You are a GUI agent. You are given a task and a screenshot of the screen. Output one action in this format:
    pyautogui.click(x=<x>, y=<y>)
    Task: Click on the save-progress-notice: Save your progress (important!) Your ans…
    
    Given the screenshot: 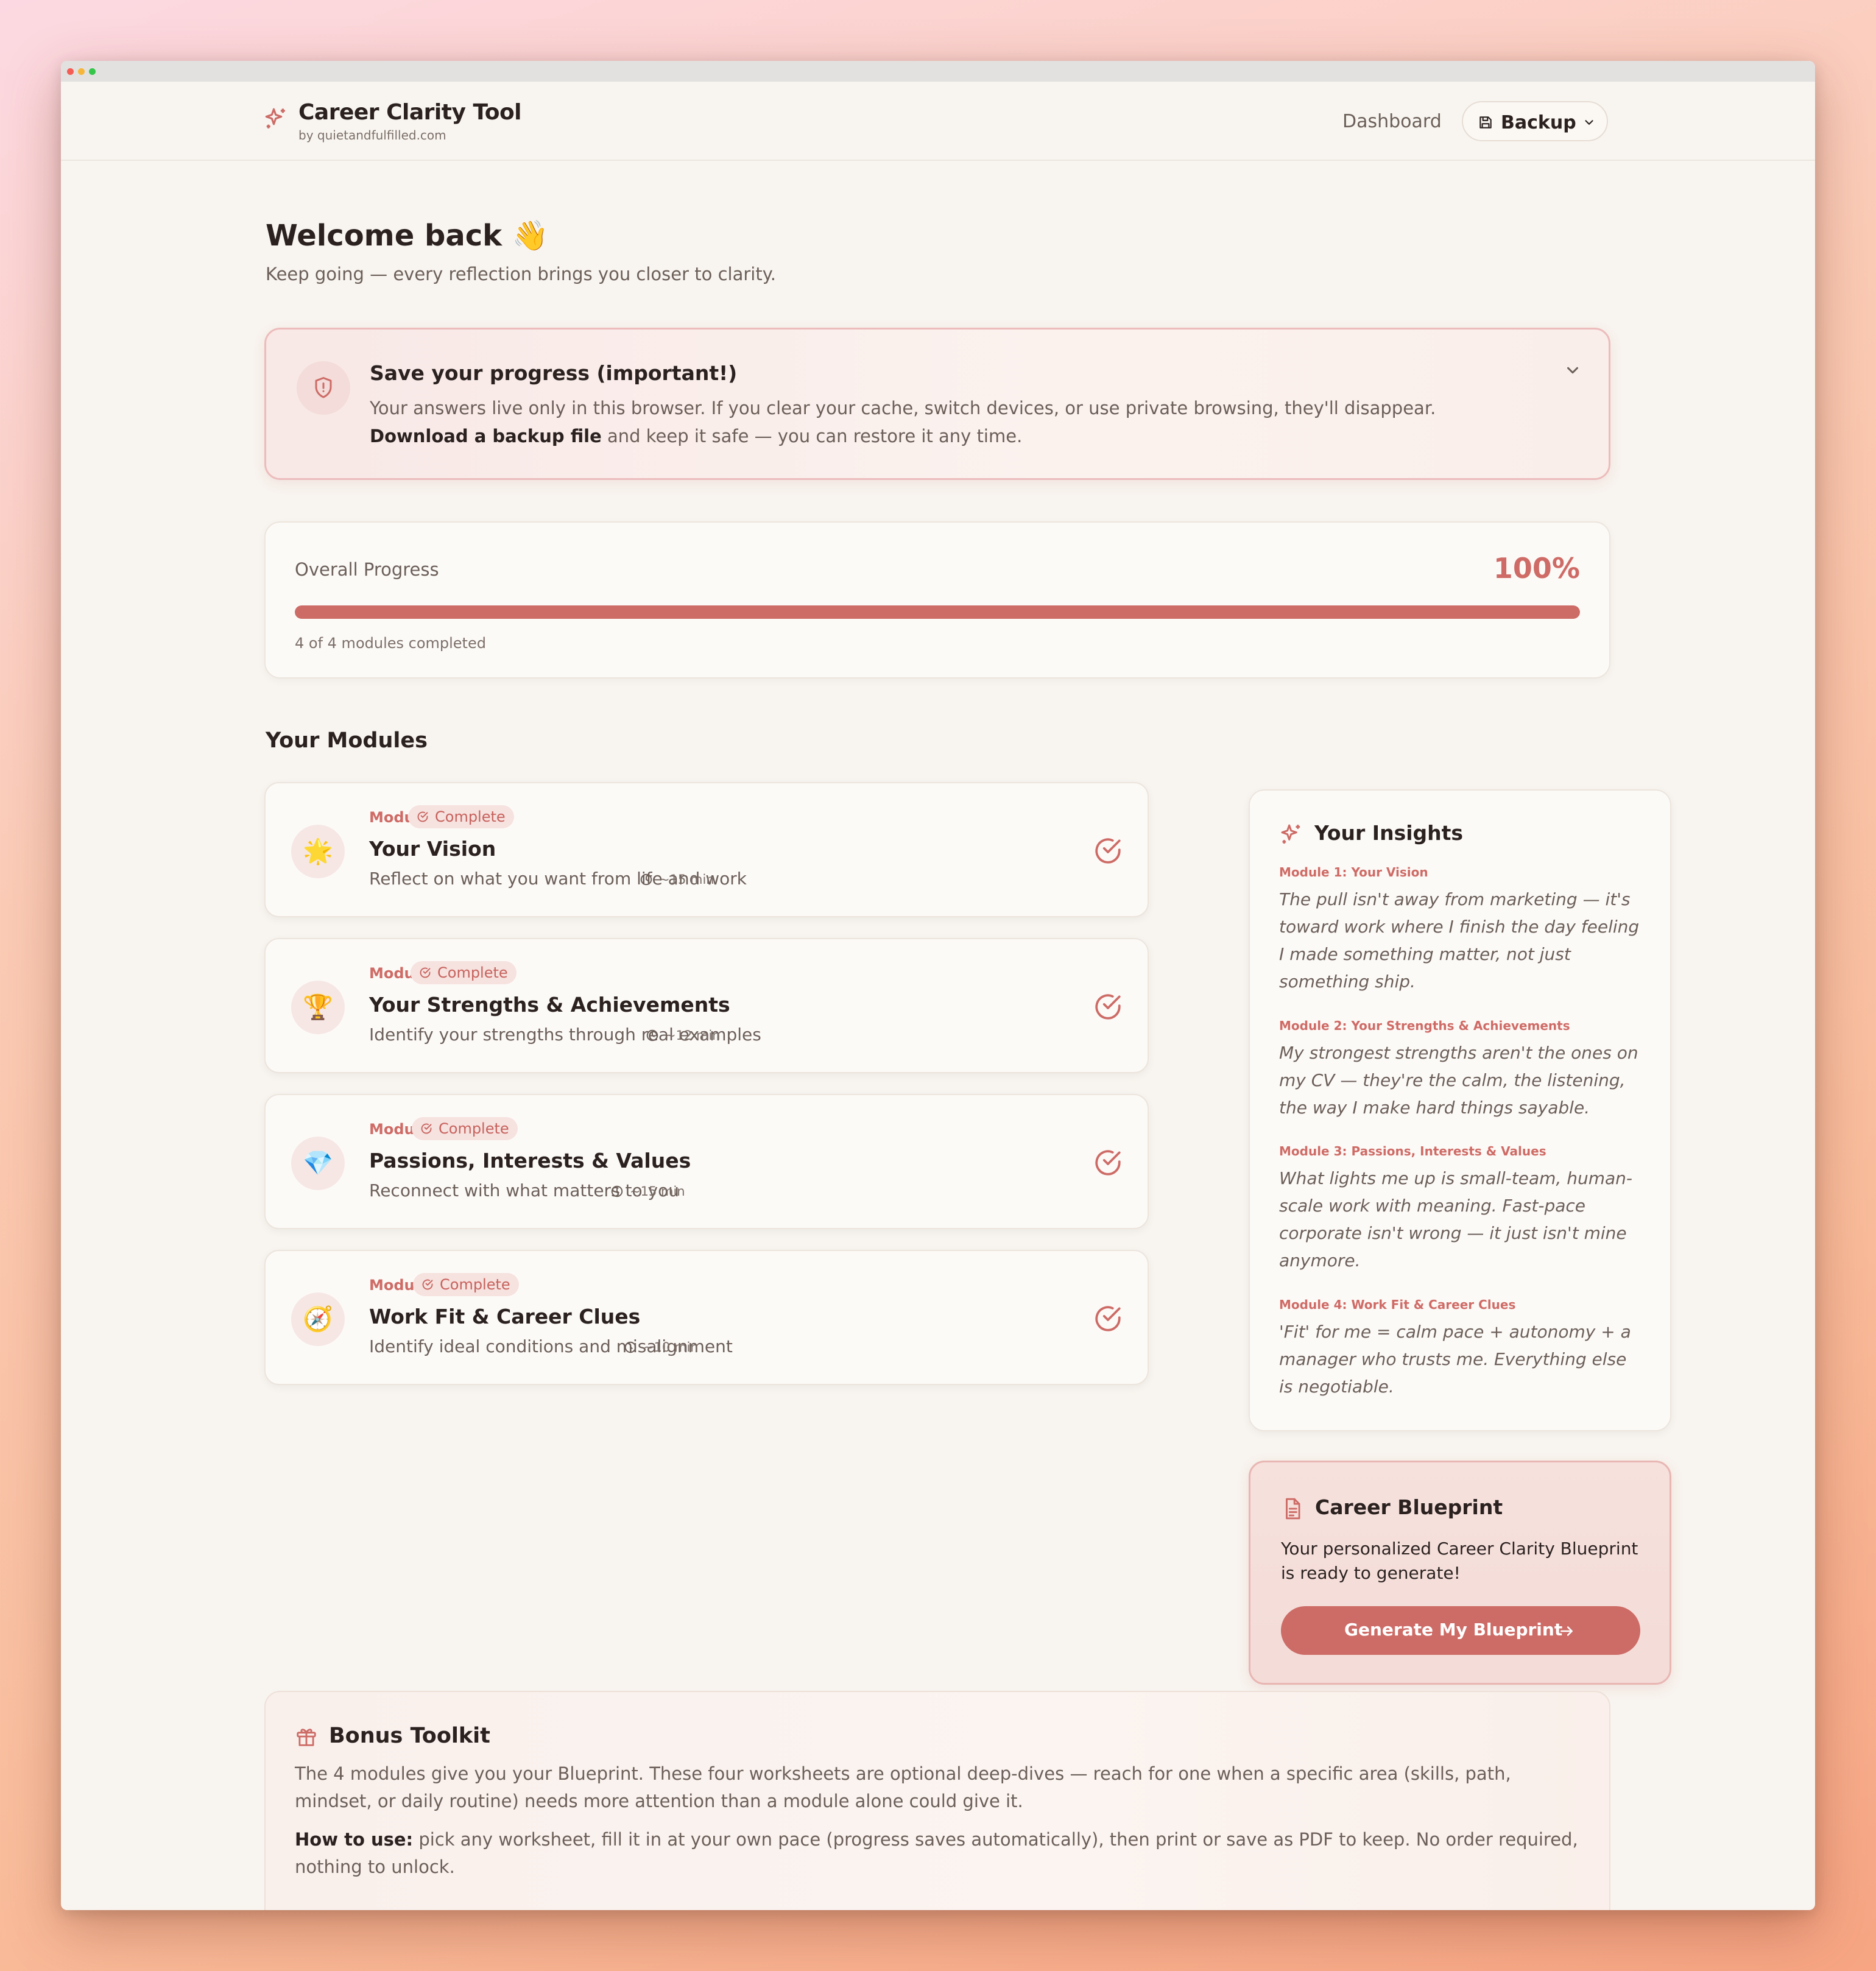 What is the action you would take?
    pyautogui.click(x=937, y=404)
    